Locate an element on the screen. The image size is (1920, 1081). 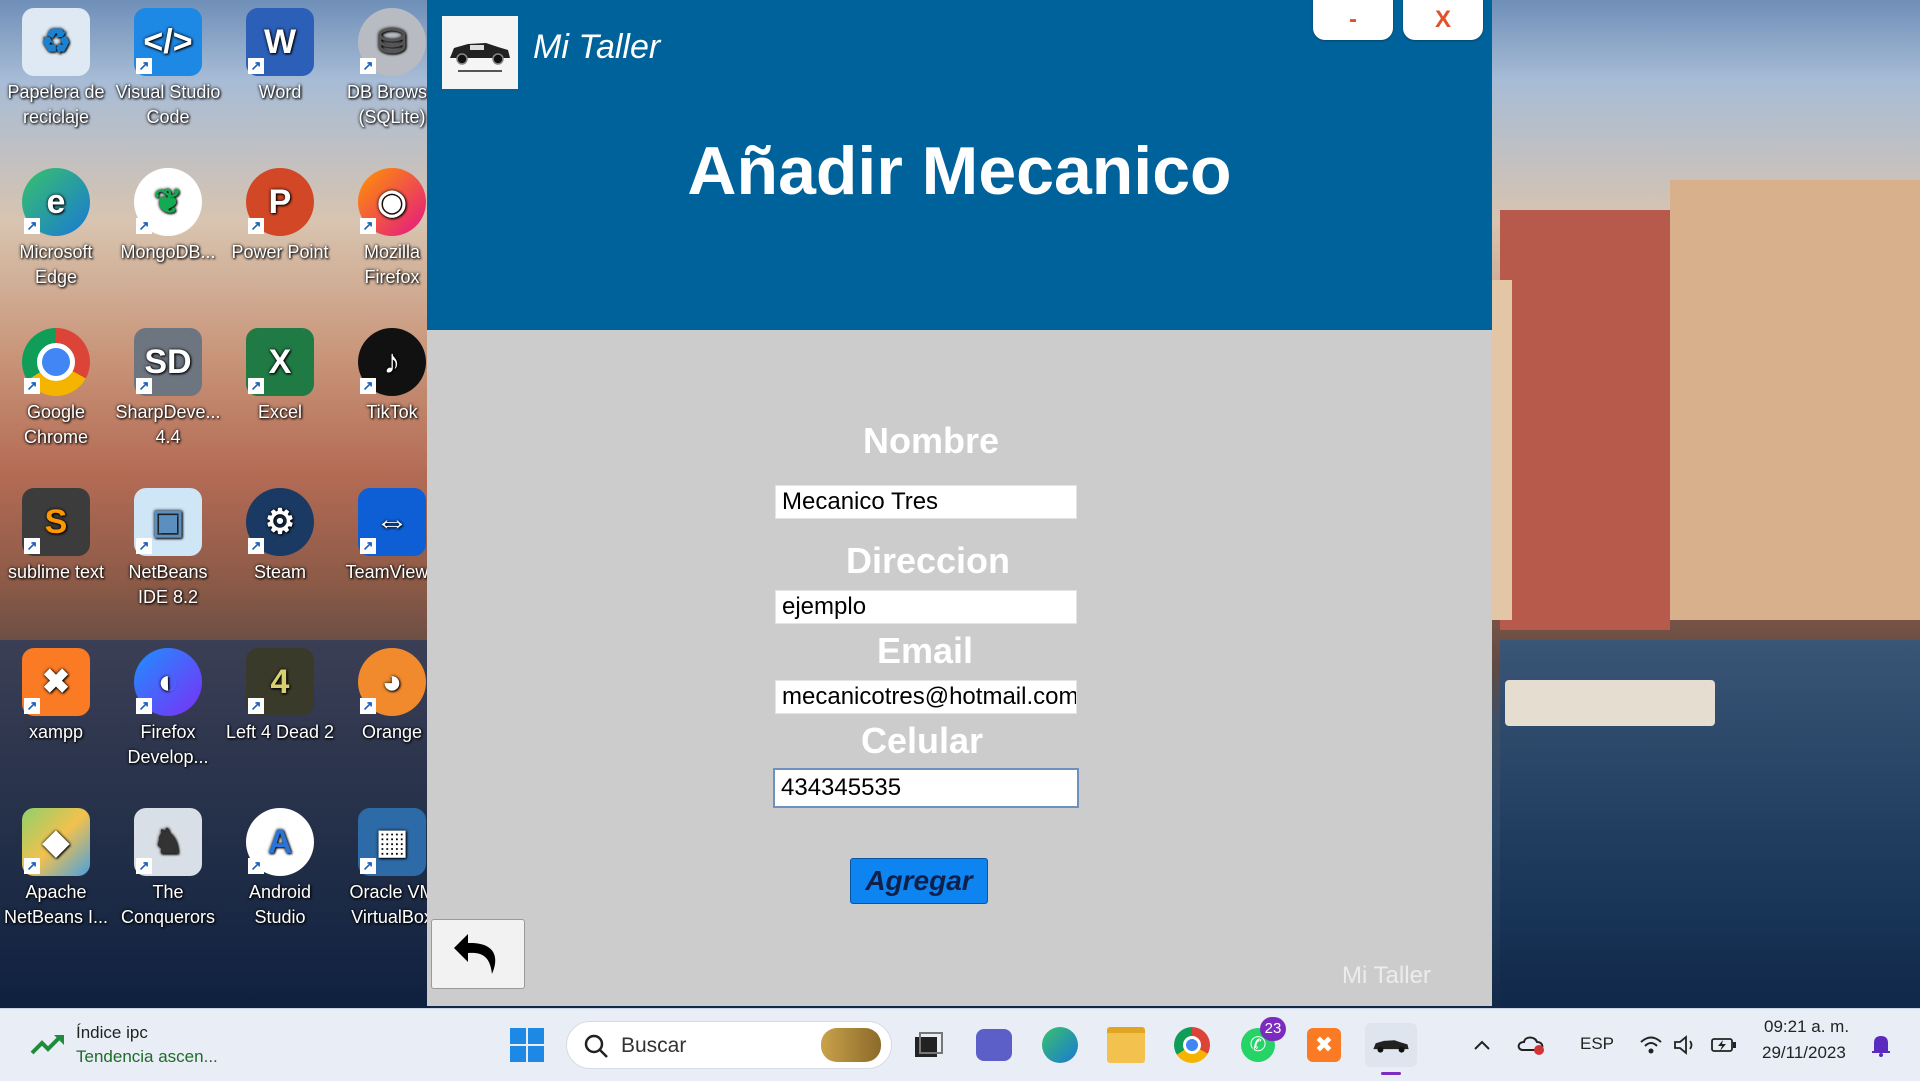
wallpaper-building is located at coordinates (1502, 450).